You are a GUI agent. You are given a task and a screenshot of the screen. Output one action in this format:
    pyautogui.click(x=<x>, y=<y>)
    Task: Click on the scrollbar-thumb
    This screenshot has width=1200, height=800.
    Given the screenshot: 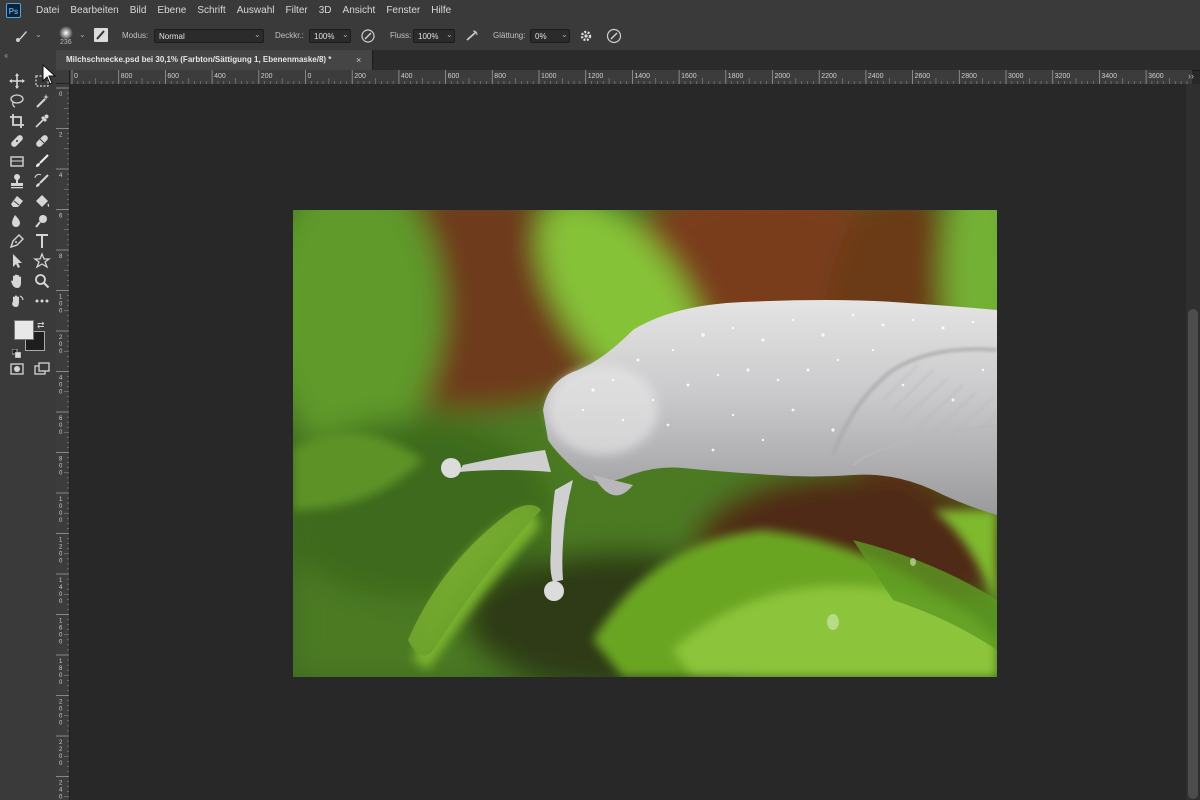 What is the action you would take?
    pyautogui.click(x=1193, y=554)
    